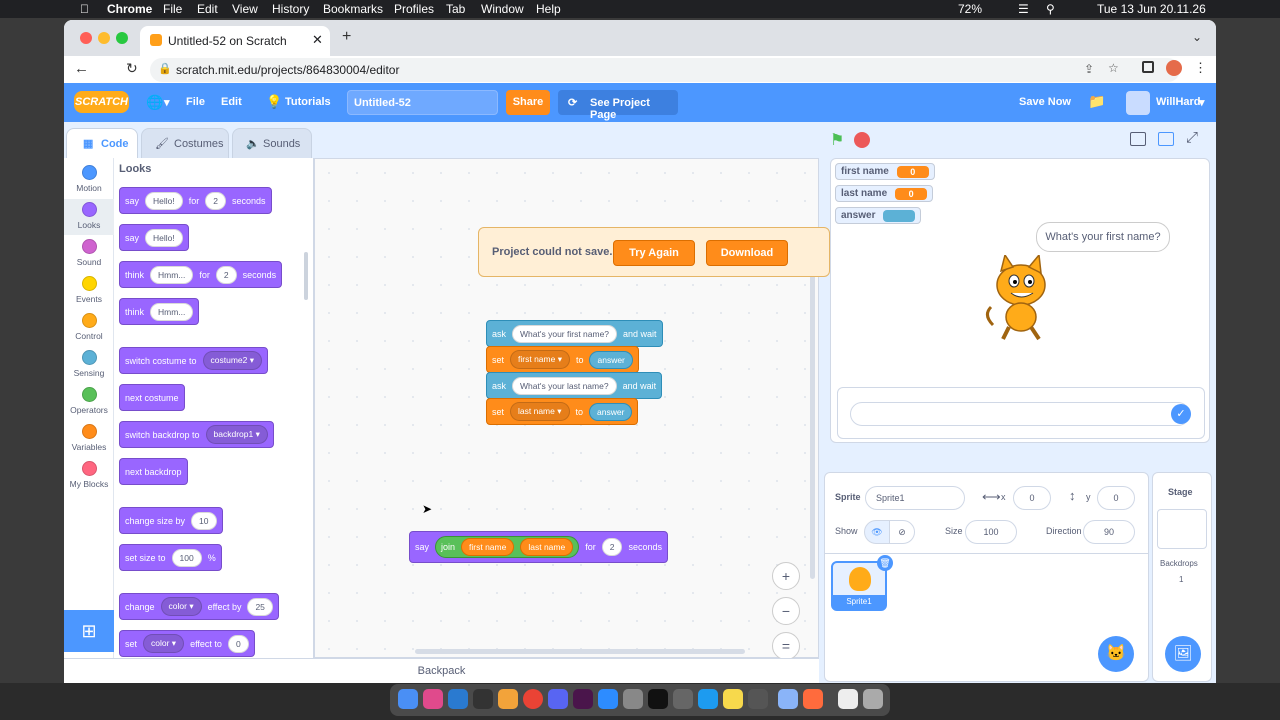 The height and width of the screenshot is (720, 1280). I want to click on tab-search-icon: ⌄, so click(1197, 37).